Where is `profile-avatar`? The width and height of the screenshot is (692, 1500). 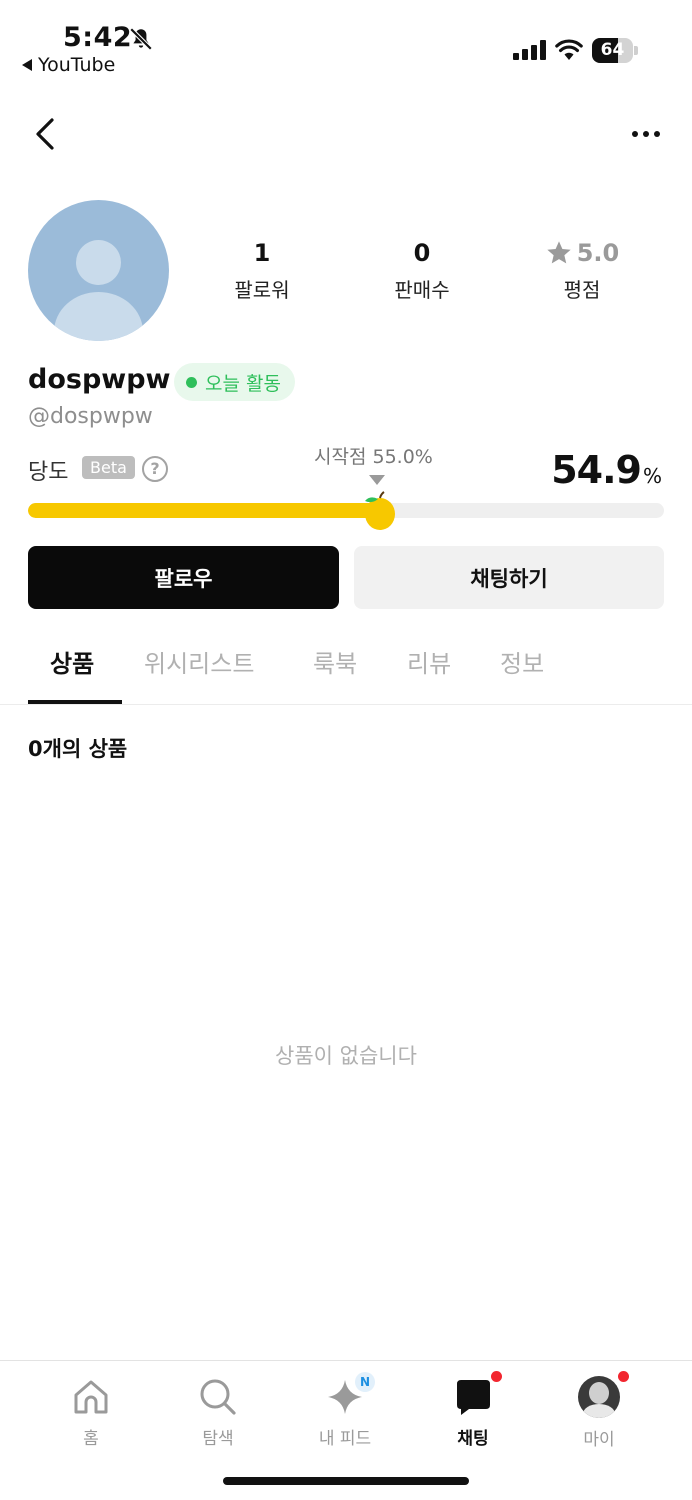
profile-avatar is located at coordinates (98, 270).